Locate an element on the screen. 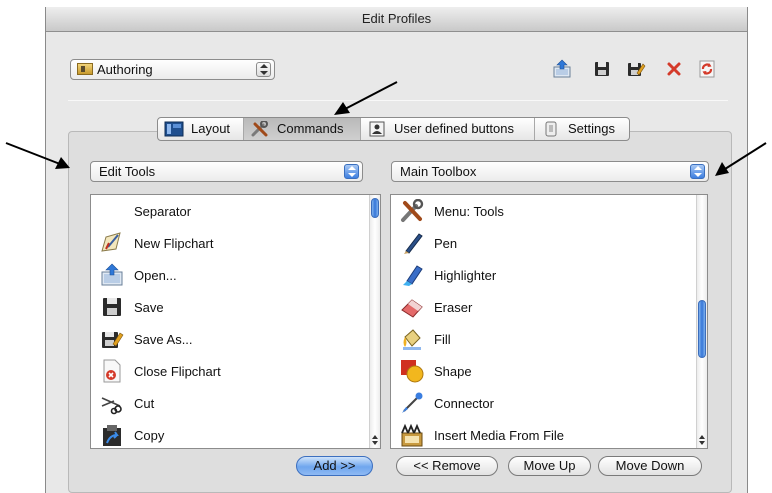 The image size is (772, 493). list-item: Fill is located at coordinates (421, 339).